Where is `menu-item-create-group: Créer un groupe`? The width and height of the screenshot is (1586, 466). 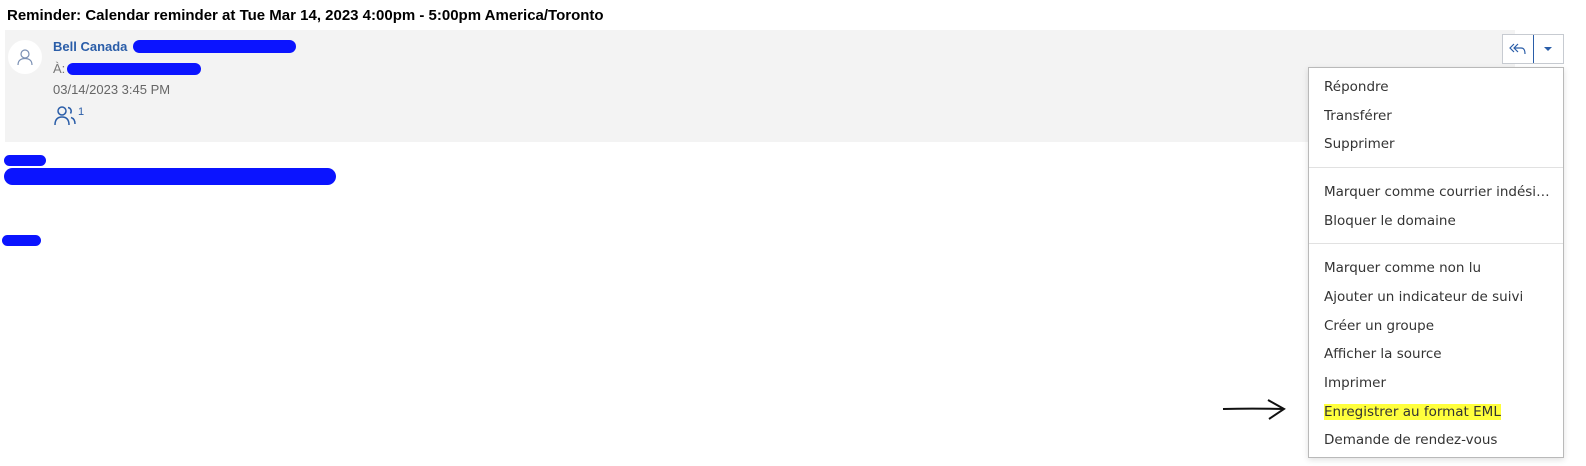
menu-item-create-group: Créer un groupe is located at coordinates (1439, 326).